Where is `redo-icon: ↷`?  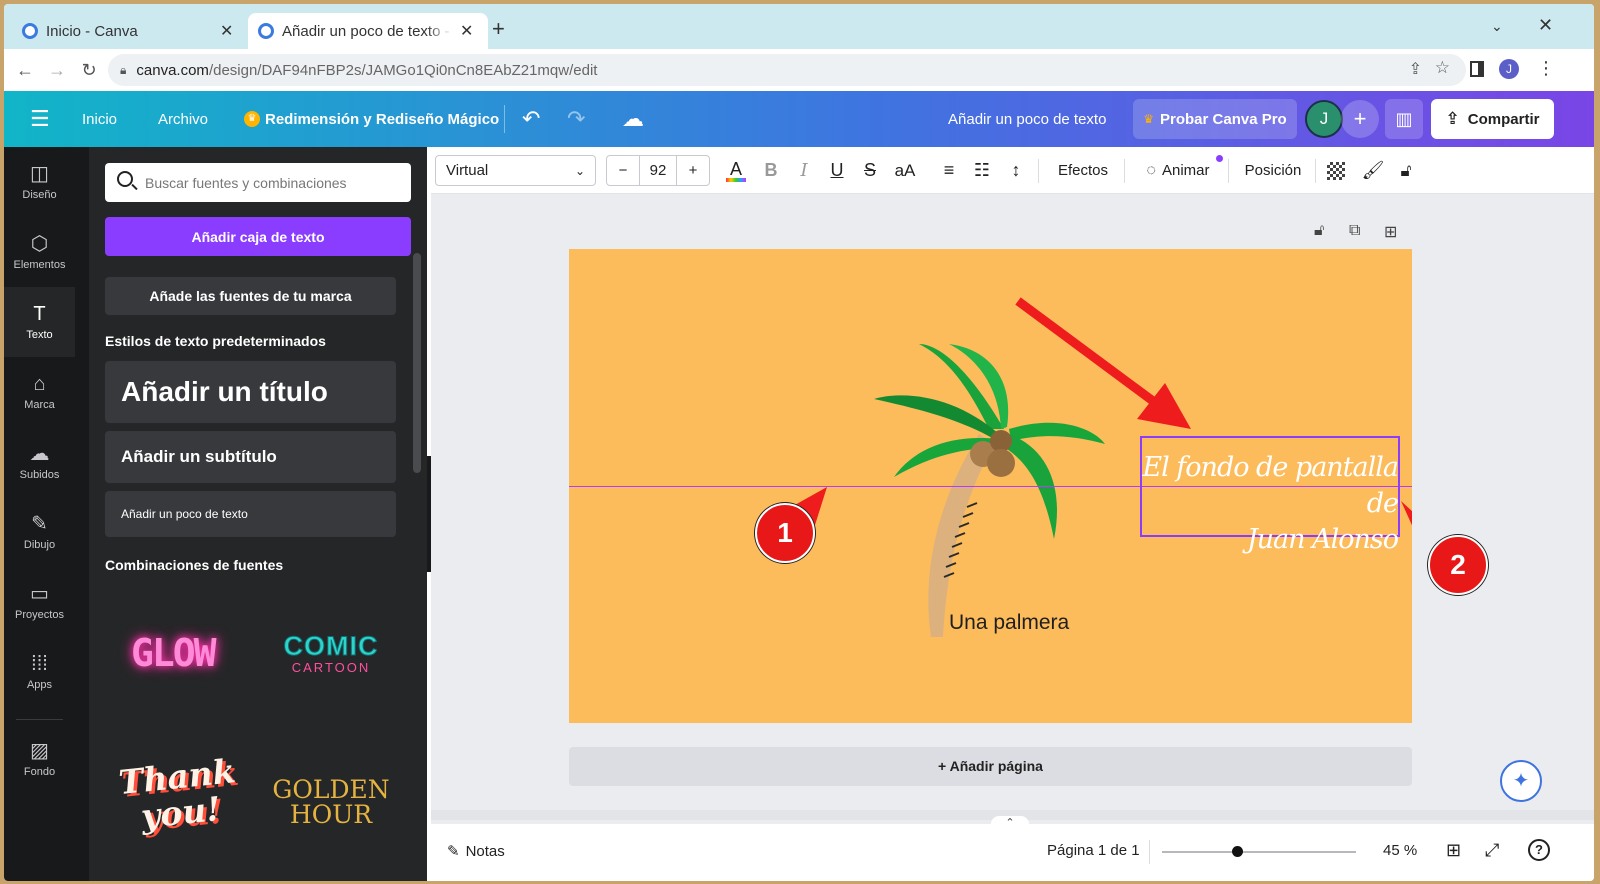 redo-icon: ↷ is located at coordinates (576, 119).